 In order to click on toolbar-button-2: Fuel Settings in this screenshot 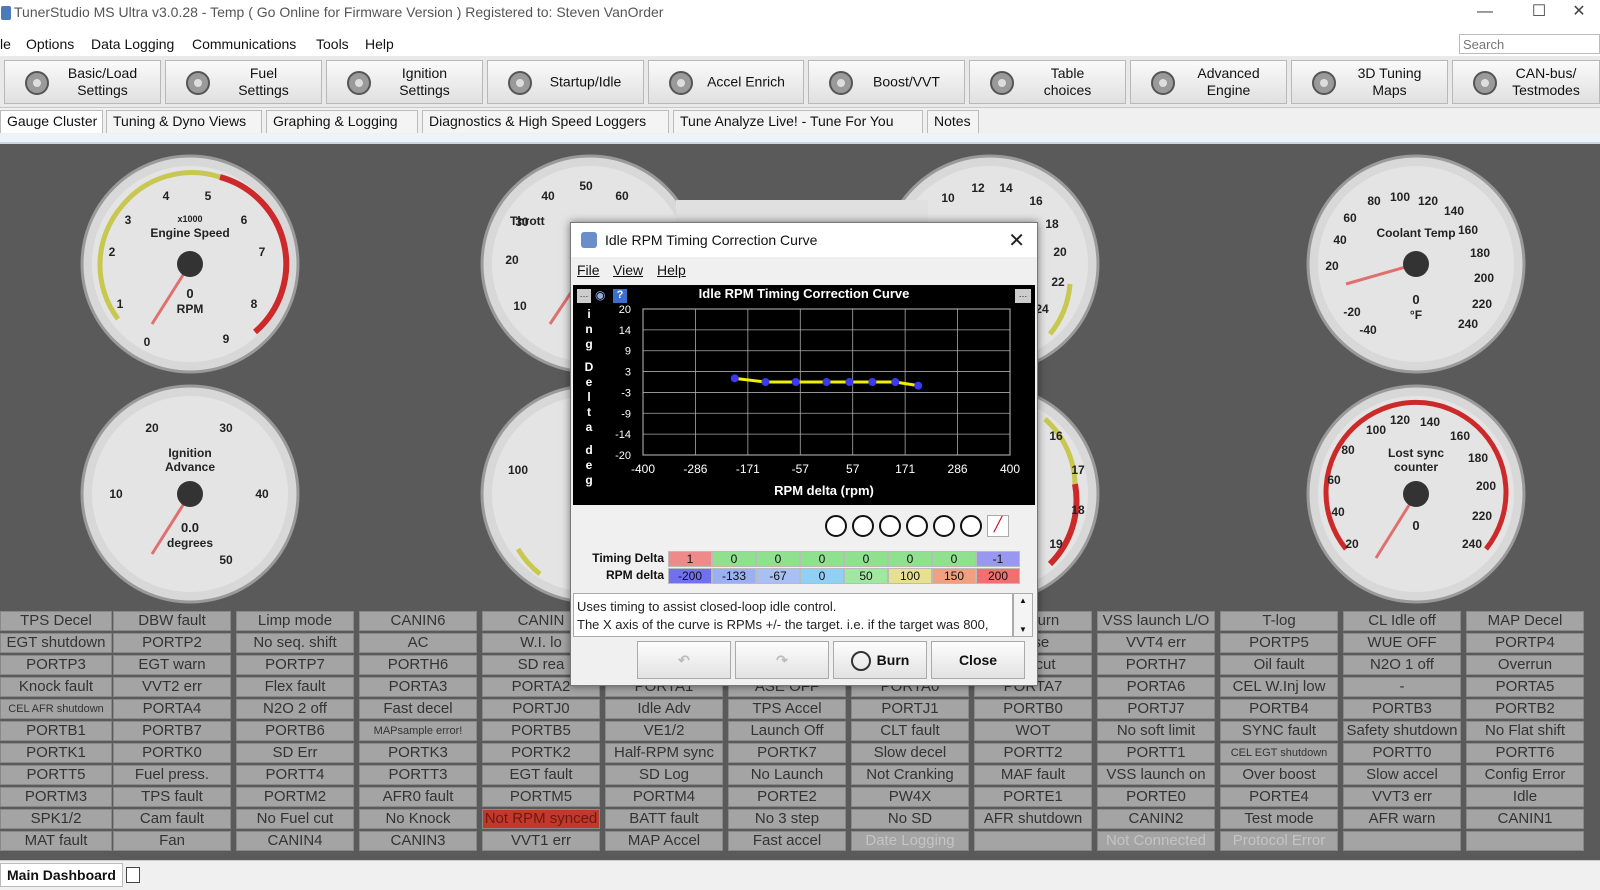, I will do `click(243, 82)`.